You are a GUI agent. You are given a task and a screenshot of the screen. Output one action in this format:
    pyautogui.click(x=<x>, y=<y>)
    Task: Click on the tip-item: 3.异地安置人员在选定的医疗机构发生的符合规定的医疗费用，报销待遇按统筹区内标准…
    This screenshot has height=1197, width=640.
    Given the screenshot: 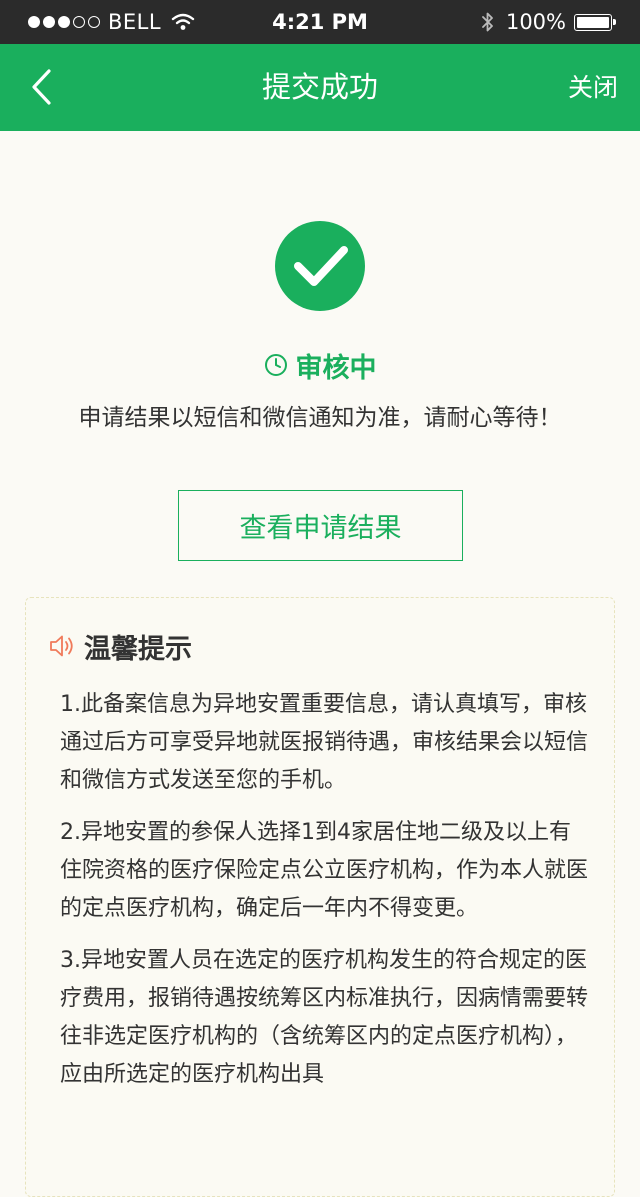 What is the action you would take?
    pyautogui.click(x=324, y=1017)
    